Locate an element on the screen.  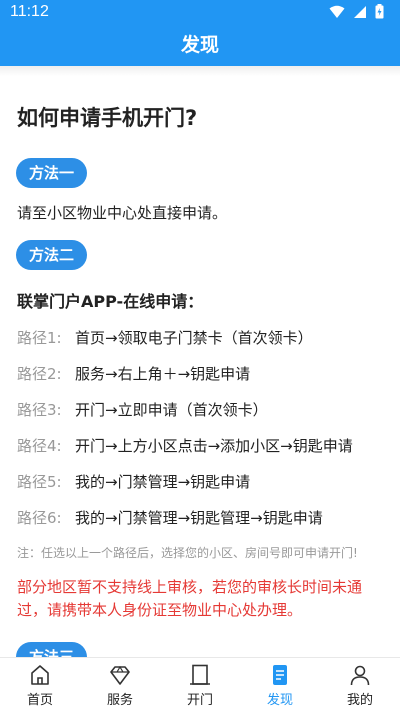
path-row: 路径1: 首页→领取电子门禁卡（首次领卡） is located at coordinates (202, 338).